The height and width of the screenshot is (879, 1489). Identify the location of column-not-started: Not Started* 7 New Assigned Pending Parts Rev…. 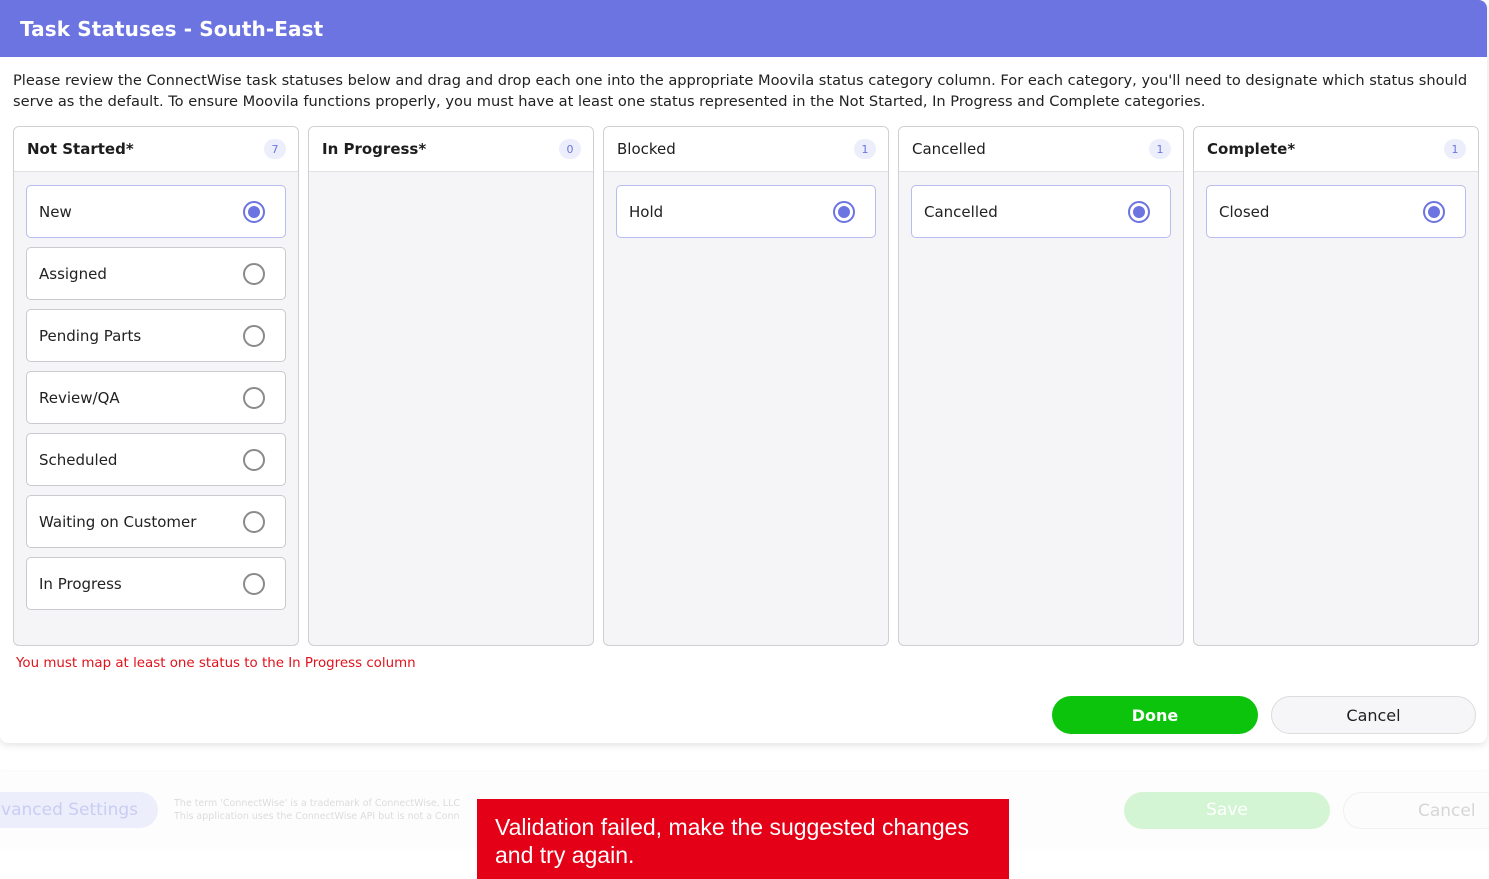
(156, 386).